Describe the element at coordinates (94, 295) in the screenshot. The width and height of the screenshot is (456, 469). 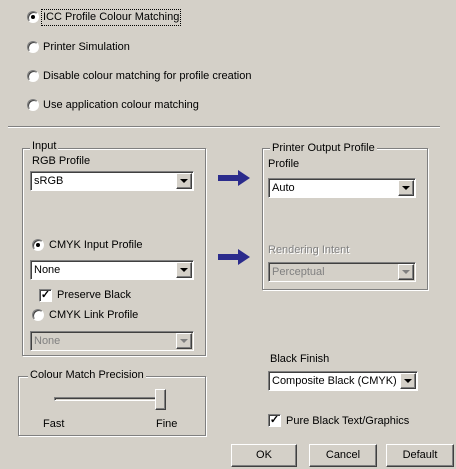
I see `preserve-black-label: Preserve Black` at that location.